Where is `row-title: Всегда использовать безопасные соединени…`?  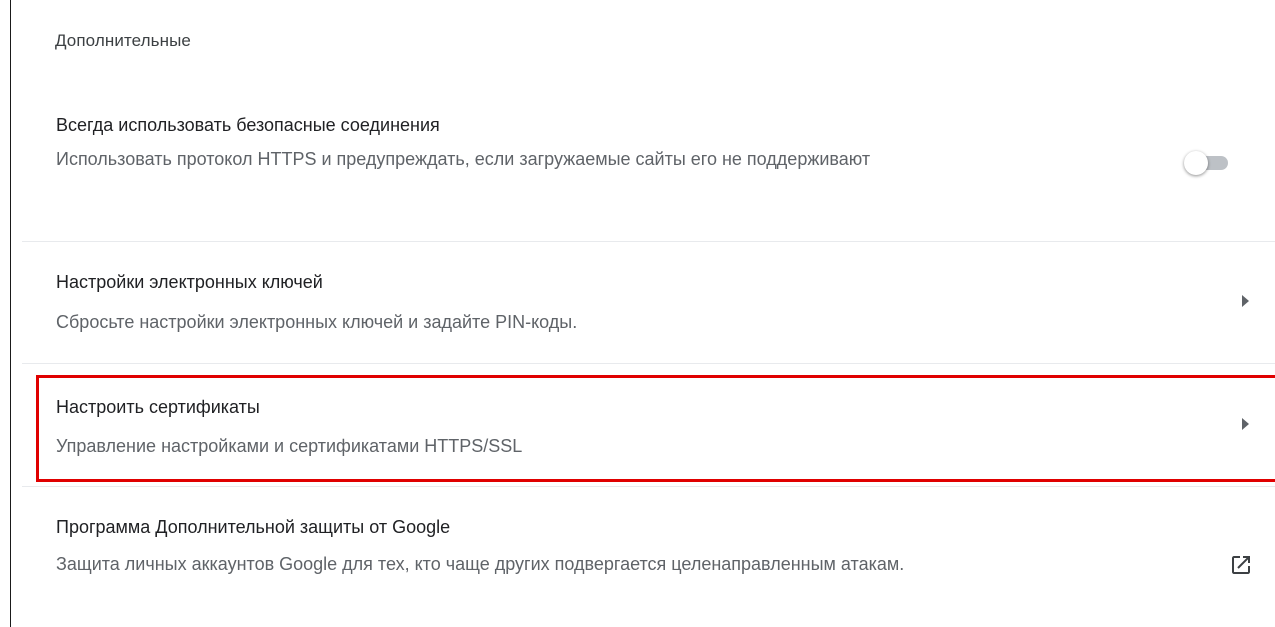
row-title: Всегда использовать безопасные соединени… is located at coordinates (248, 125).